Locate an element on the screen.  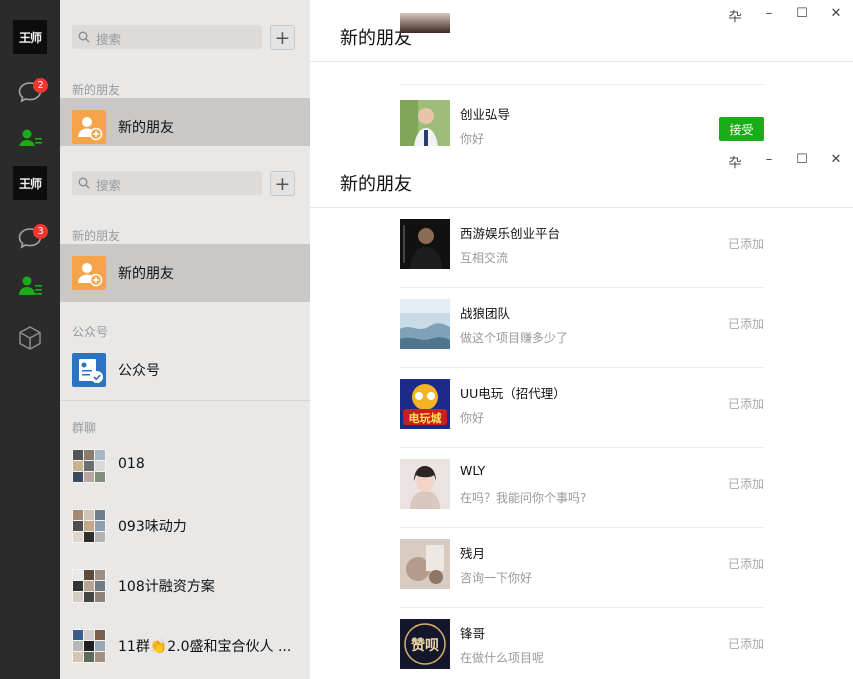
row-divider is located at coordinates (582, 84).